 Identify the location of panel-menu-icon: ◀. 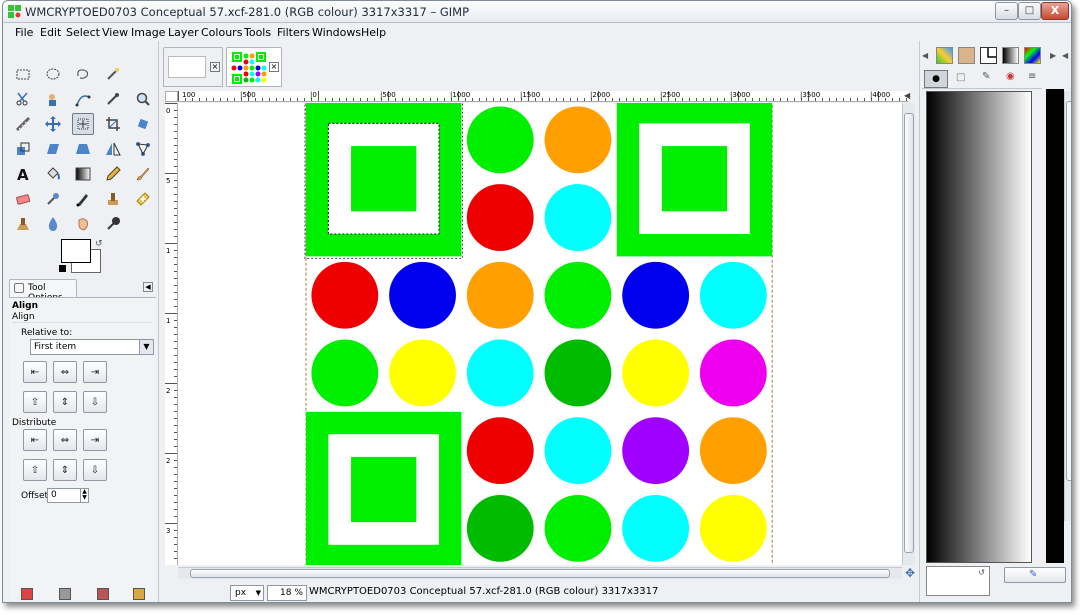
(148, 287).